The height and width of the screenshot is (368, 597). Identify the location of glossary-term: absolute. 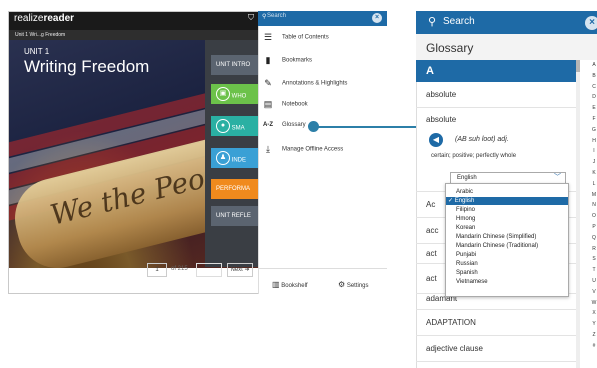
(496, 95).